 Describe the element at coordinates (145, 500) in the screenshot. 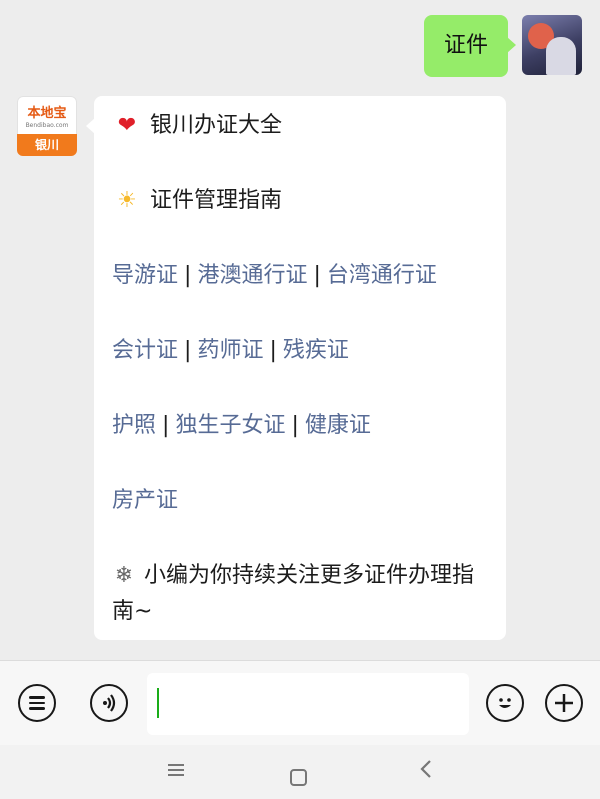

I see `link-property-cert: 房产证` at that location.